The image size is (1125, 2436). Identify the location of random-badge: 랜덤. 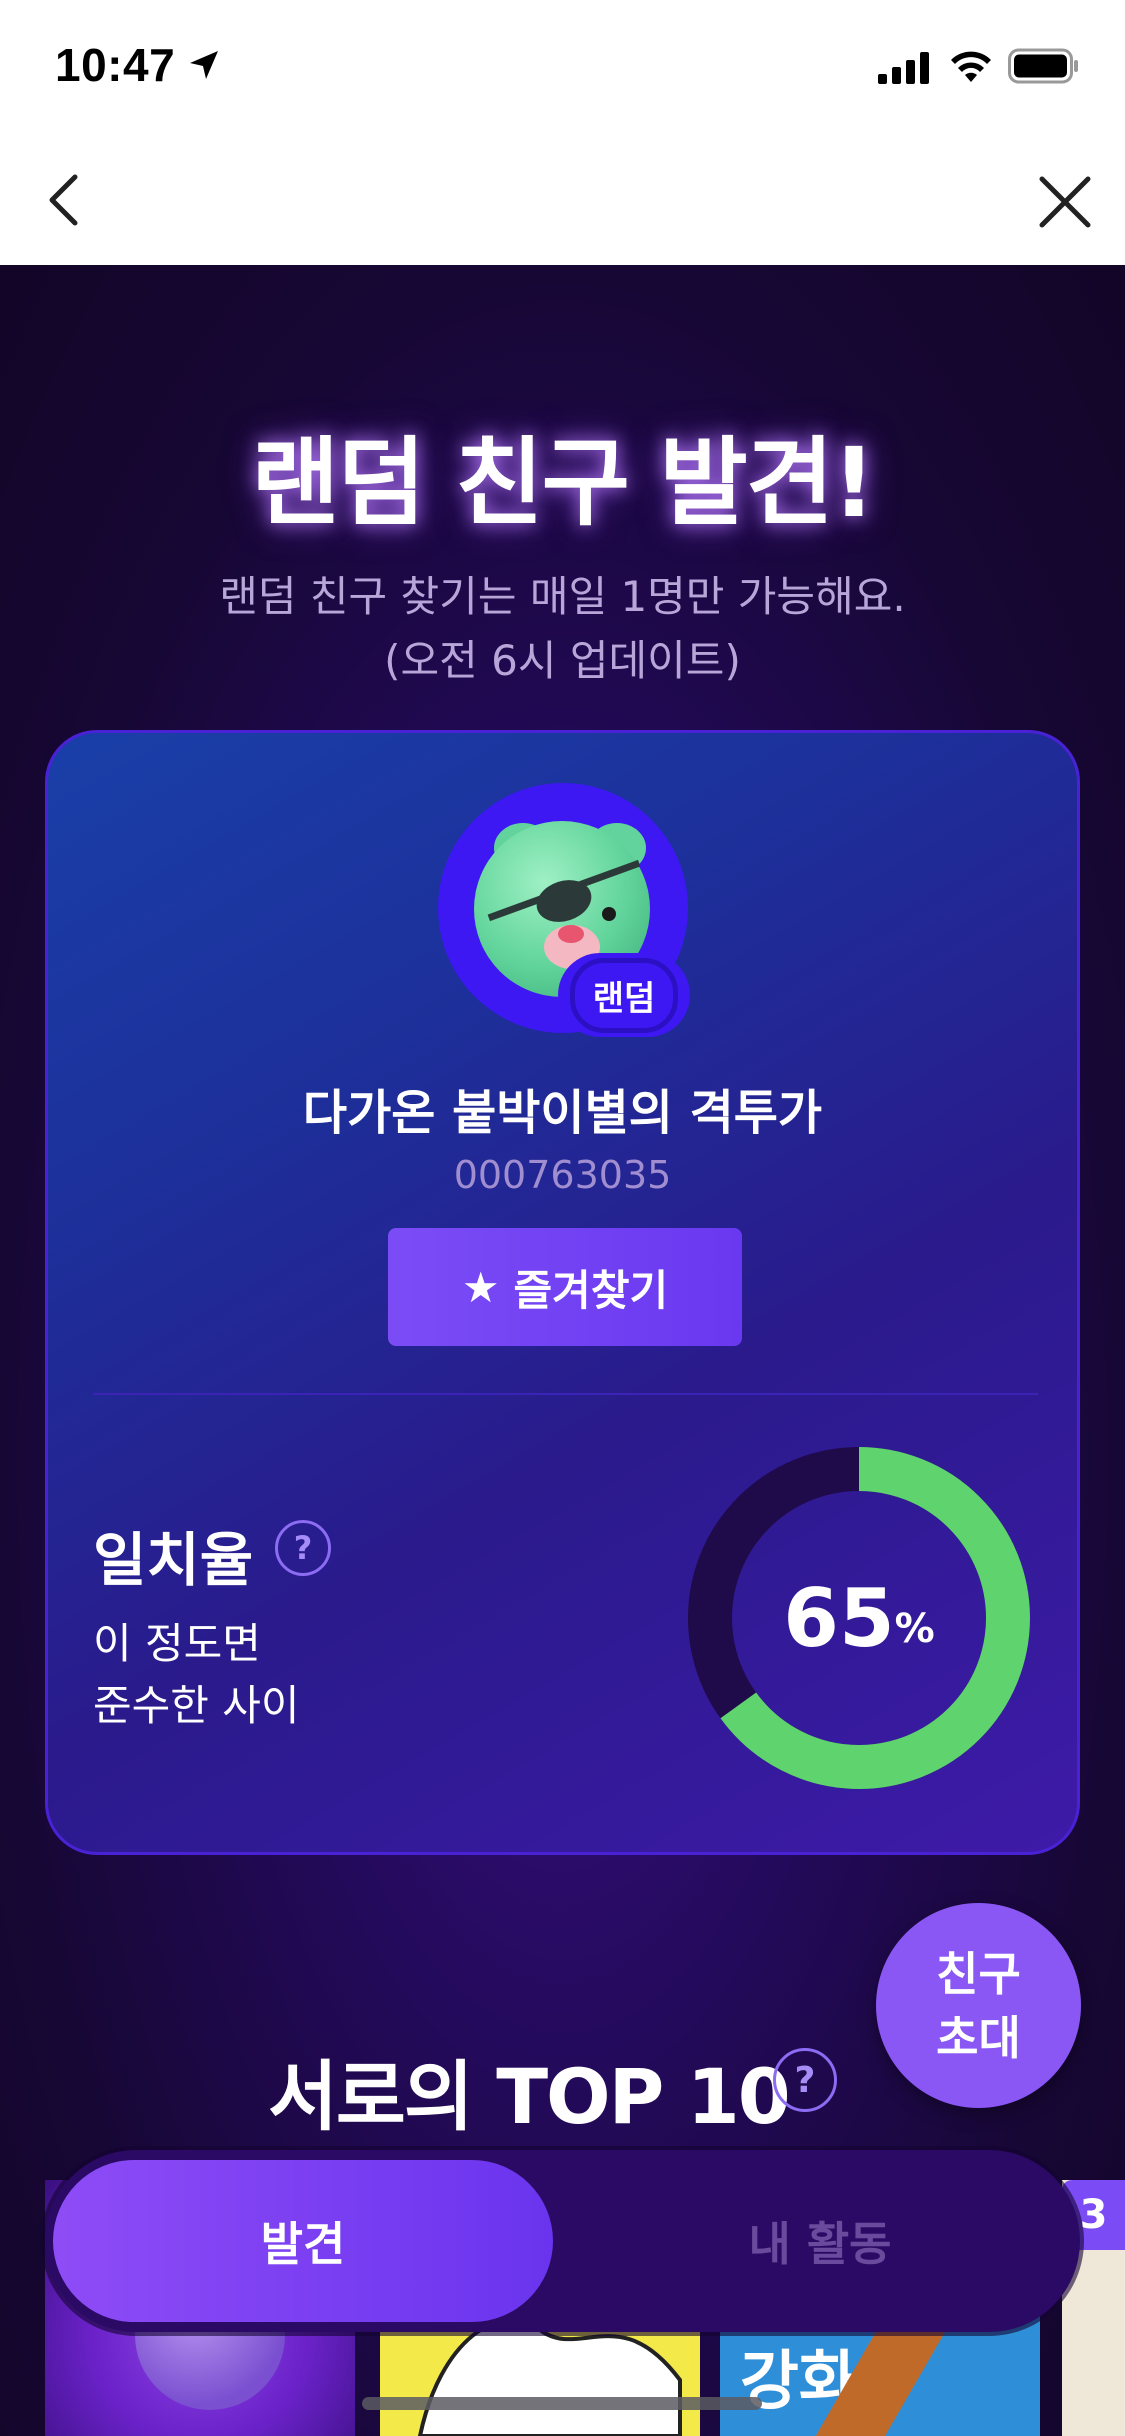
(624, 995).